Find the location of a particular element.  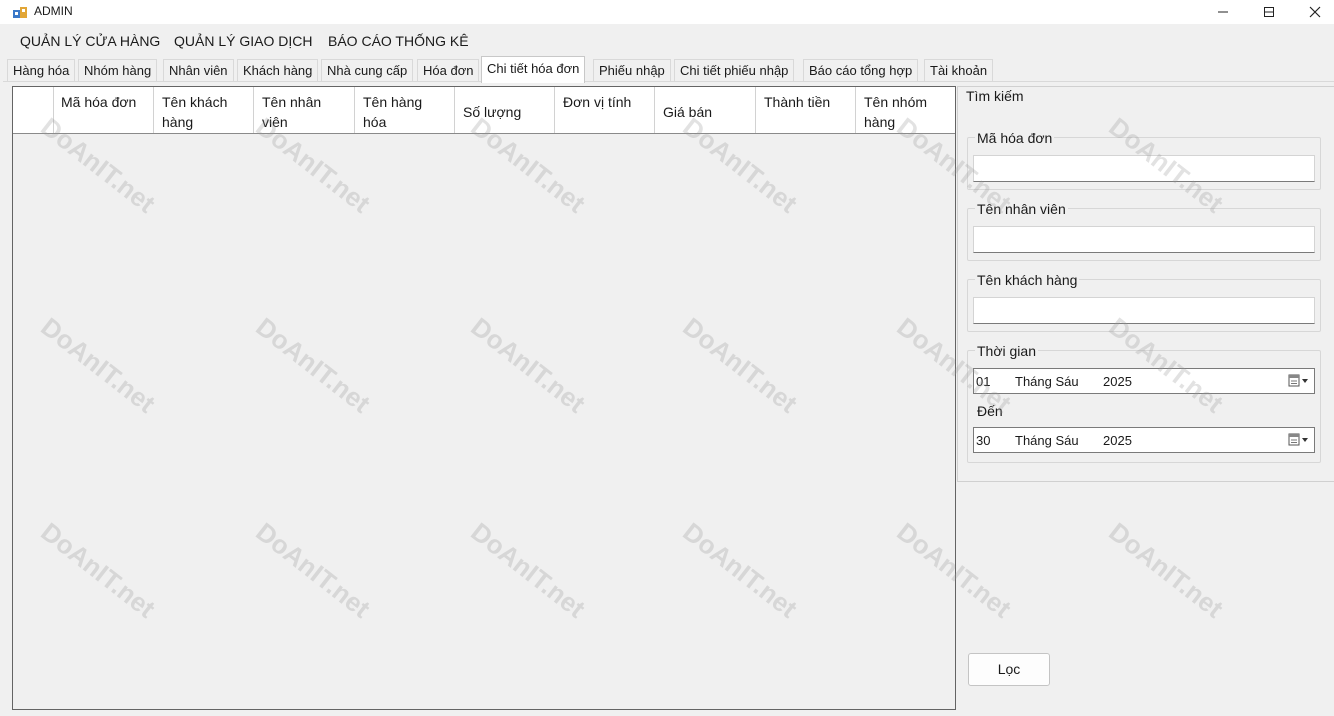

column-header-product-group: Tên nhóm hàng is located at coordinates (905, 110).